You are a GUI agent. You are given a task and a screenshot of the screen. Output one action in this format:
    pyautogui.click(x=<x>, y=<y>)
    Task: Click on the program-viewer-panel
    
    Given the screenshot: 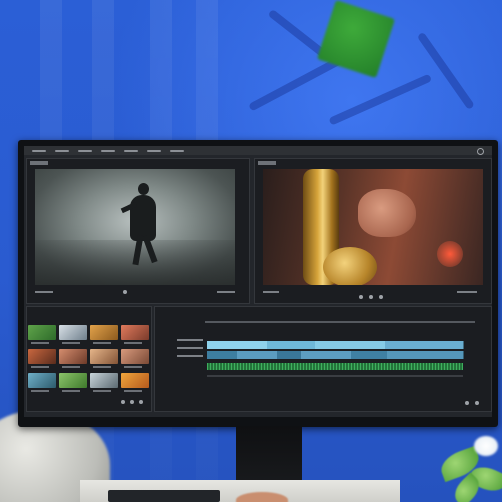 What is the action you would take?
    pyautogui.click(x=373, y=231)
    